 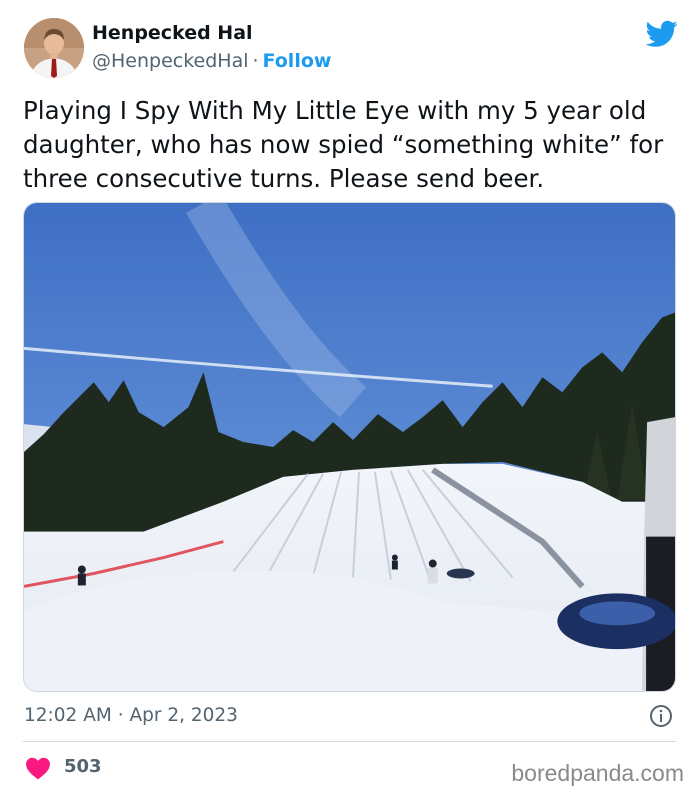 I want to click on info-icon, so click(x=661, y=716).